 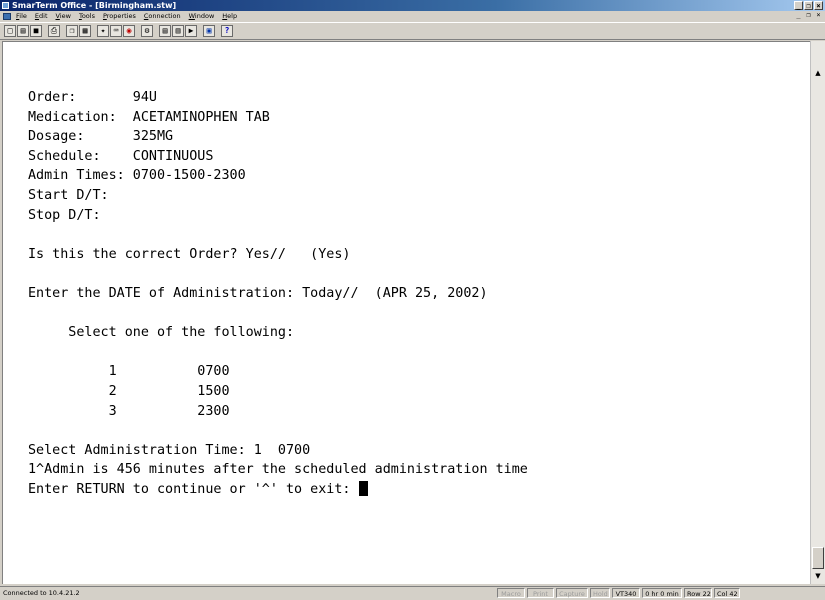 I want to click on status-capture: Capture, so click(x=572, y=593).